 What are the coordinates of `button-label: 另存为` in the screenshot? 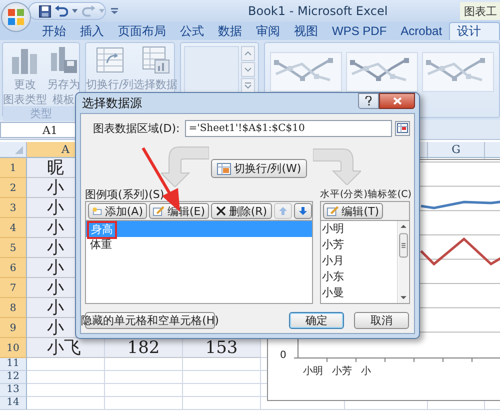 It's located at (63, 84).